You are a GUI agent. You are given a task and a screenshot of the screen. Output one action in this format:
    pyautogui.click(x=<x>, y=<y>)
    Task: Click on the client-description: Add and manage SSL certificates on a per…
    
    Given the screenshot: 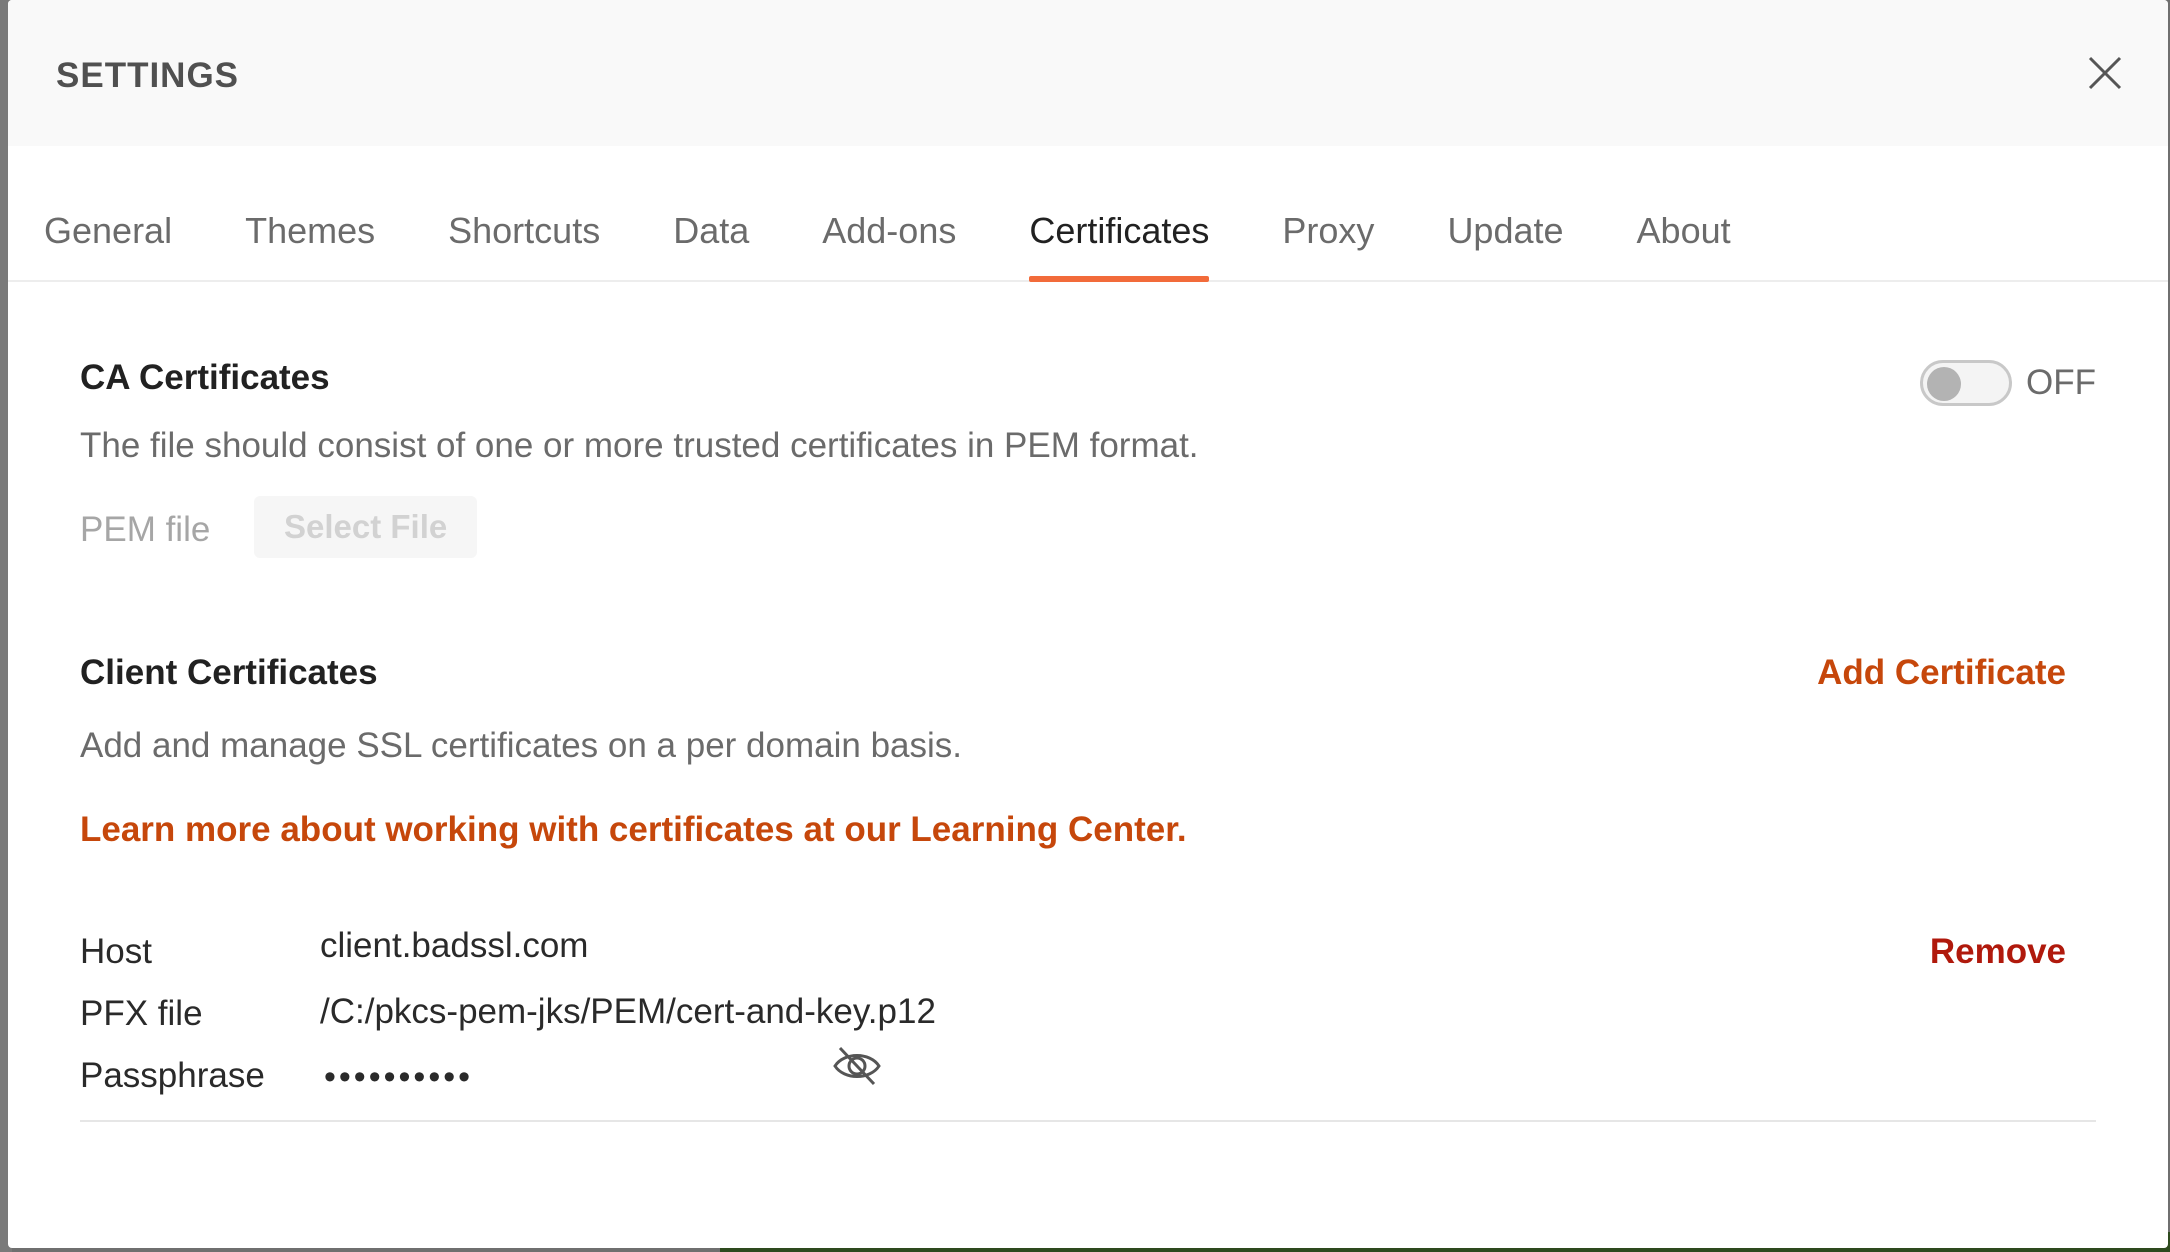 What is the action you would take?
    pyautogui.click(x=521, y=745)
    